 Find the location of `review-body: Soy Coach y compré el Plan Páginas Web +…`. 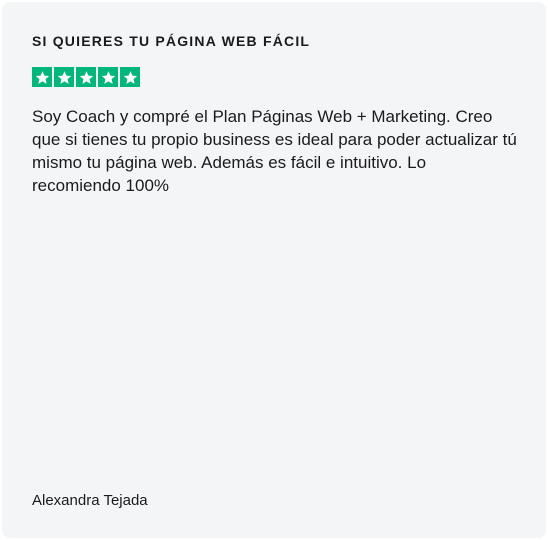

review-body: Soy Coach y compré el Plan Páginas Web +… is located at coordinates (274, 151).